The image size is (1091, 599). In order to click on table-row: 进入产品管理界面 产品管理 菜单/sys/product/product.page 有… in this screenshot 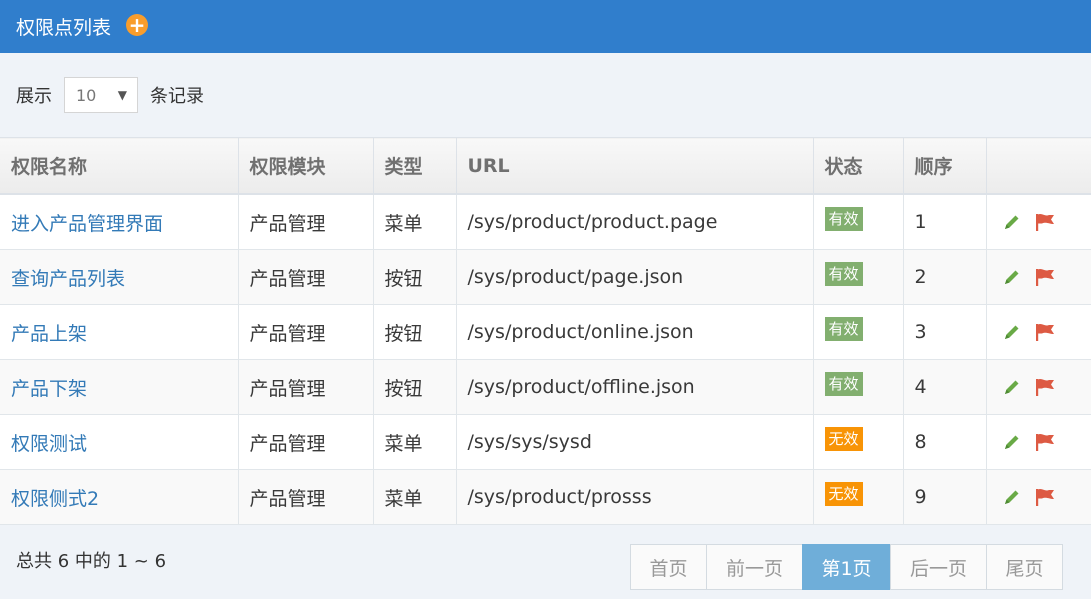, I will do `click(545, 221)`.